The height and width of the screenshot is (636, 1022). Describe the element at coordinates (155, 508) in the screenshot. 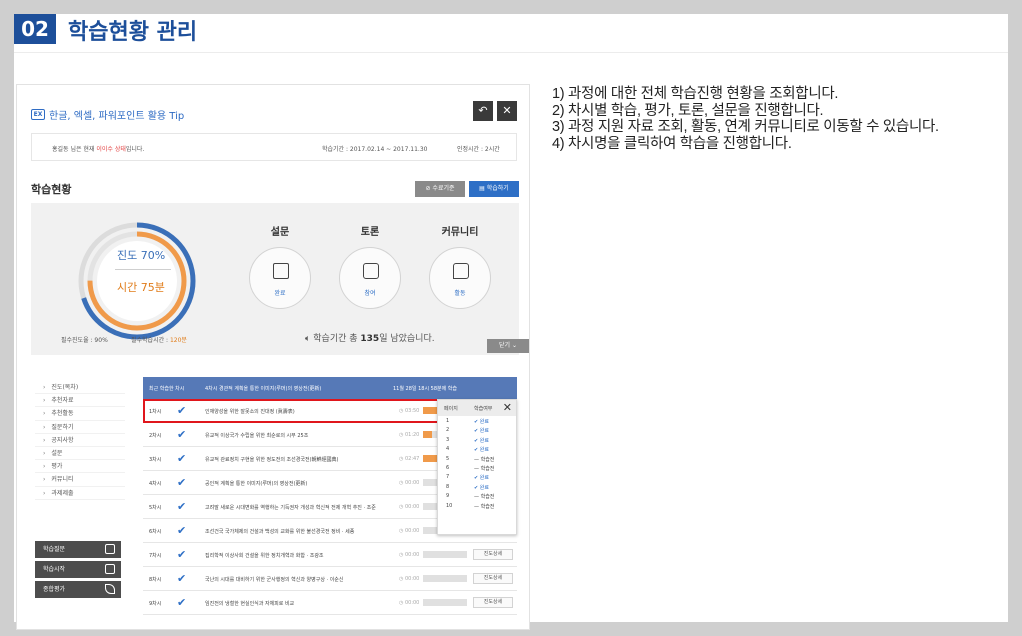

I see `lesson-number: 5차시` at that location.